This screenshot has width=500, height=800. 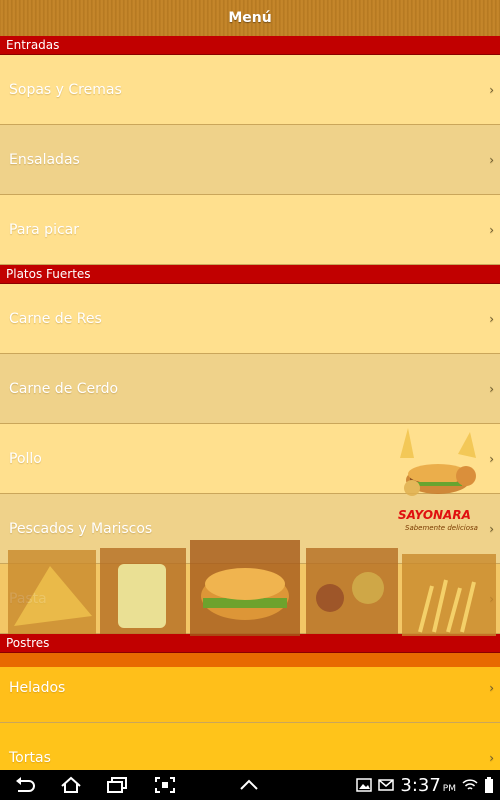 What do you see at coordinates (65, 90) in the screenshot?
I see `menu-item-label: Sopas y Cremas` at bounding box center [65, 90].